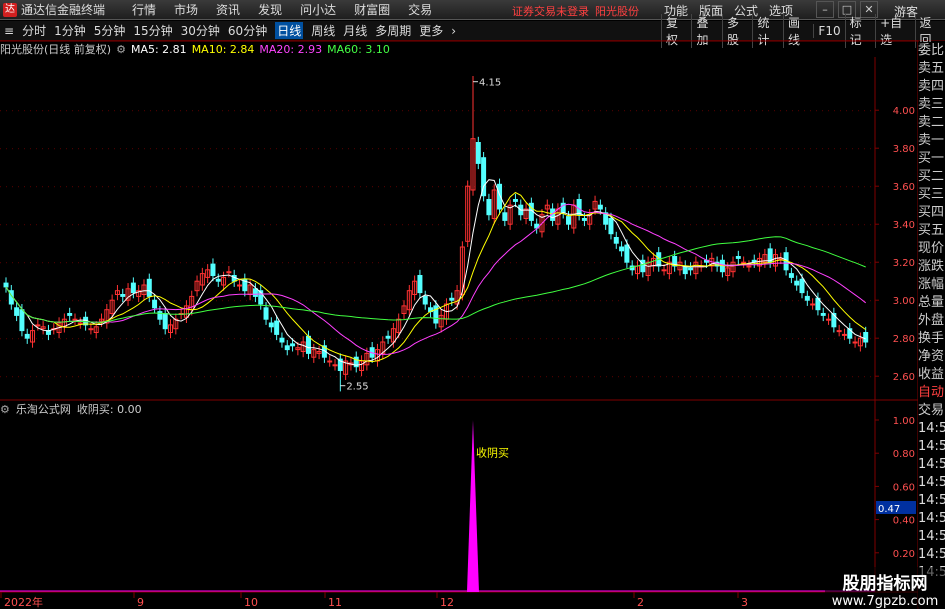 The image size is (945, 609). Describe the element at coordinates (931, 50) in the screenshot. I see `quote-panel-label: 委比` at that location.